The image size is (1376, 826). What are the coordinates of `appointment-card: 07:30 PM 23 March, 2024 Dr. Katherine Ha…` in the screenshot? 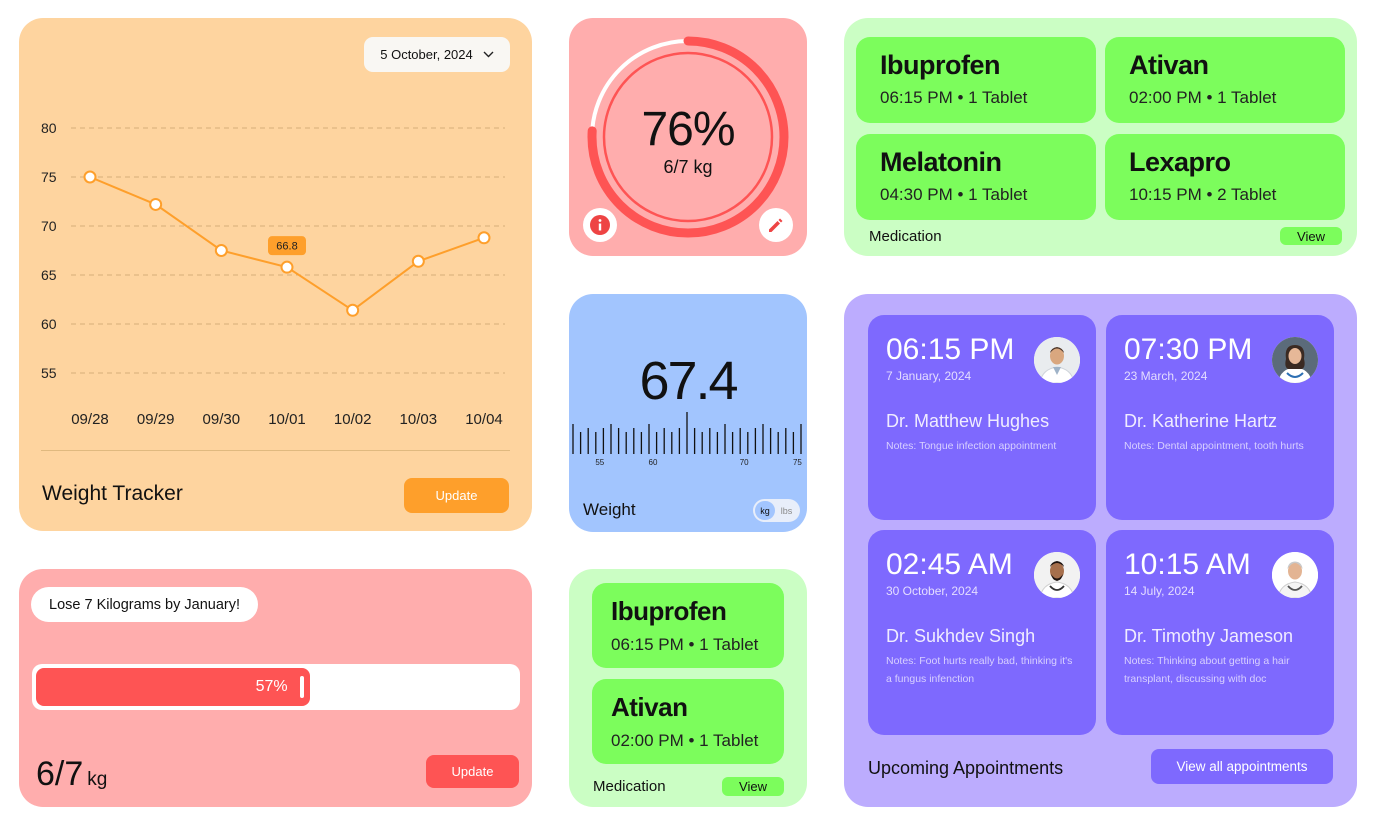 It's located at (1220, 417).